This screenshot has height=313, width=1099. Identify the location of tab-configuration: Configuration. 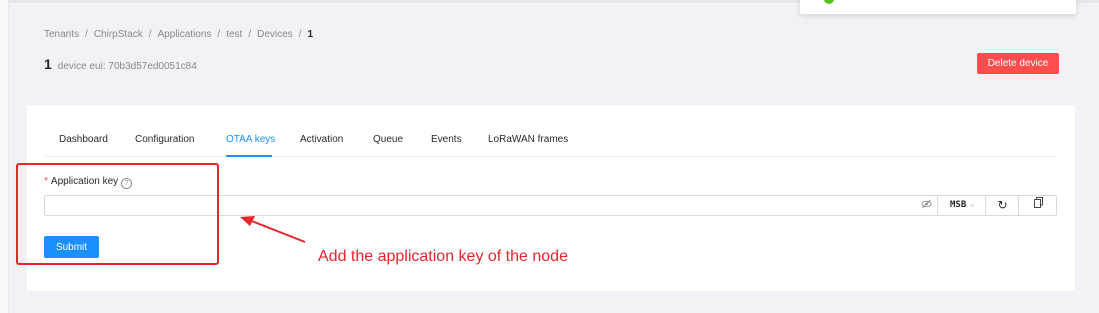
(164, 139).